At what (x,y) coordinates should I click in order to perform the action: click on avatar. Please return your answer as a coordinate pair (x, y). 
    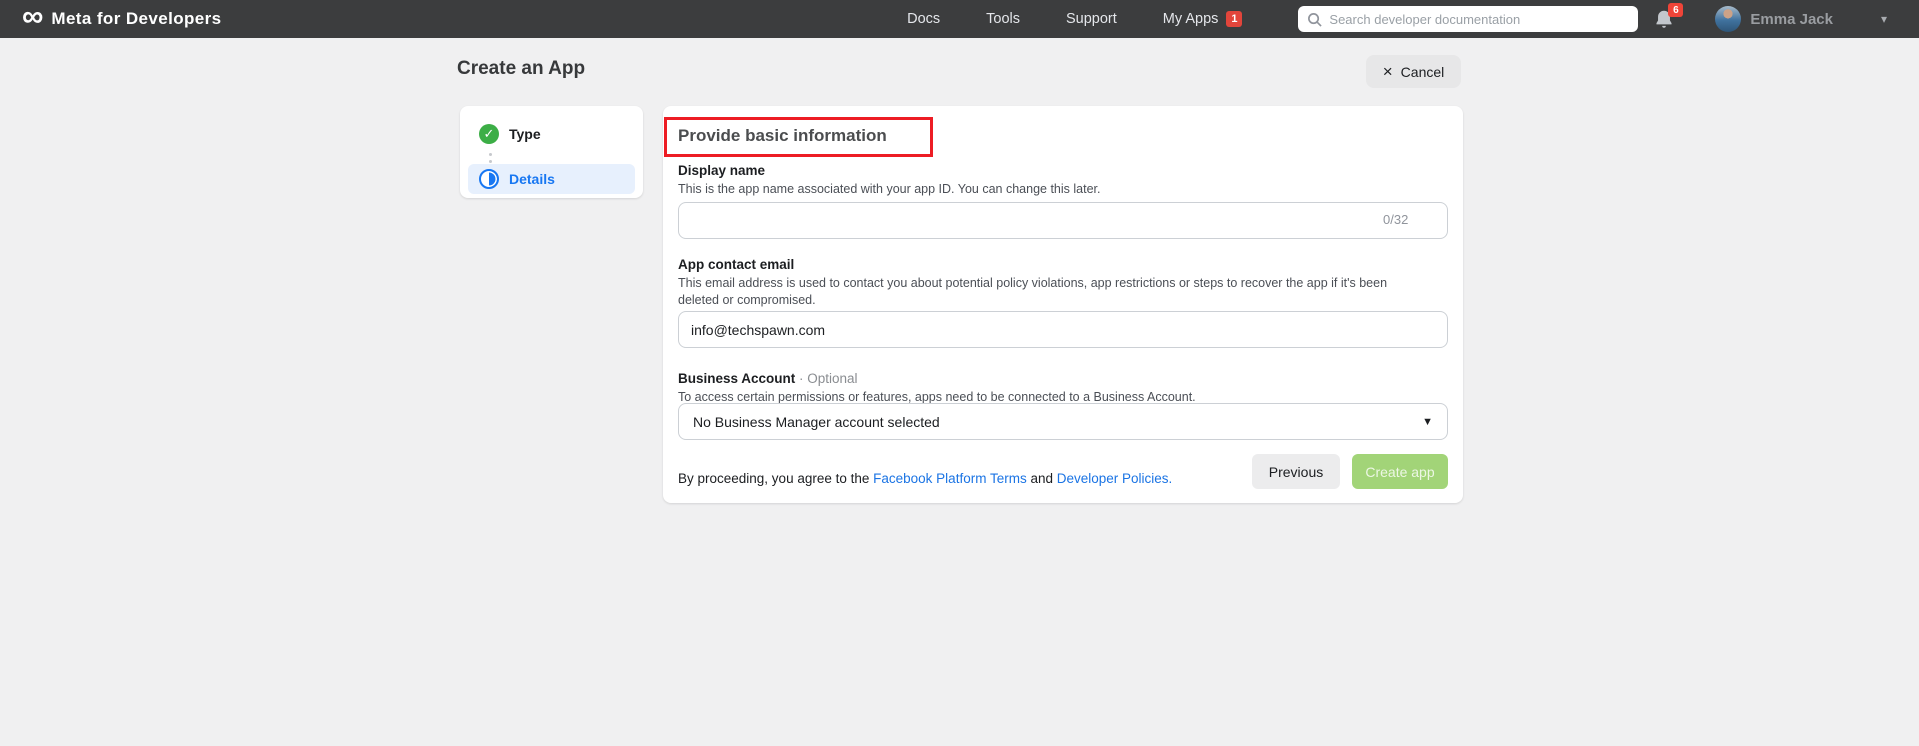
    Looking at the image, I should click on (1728, 19).